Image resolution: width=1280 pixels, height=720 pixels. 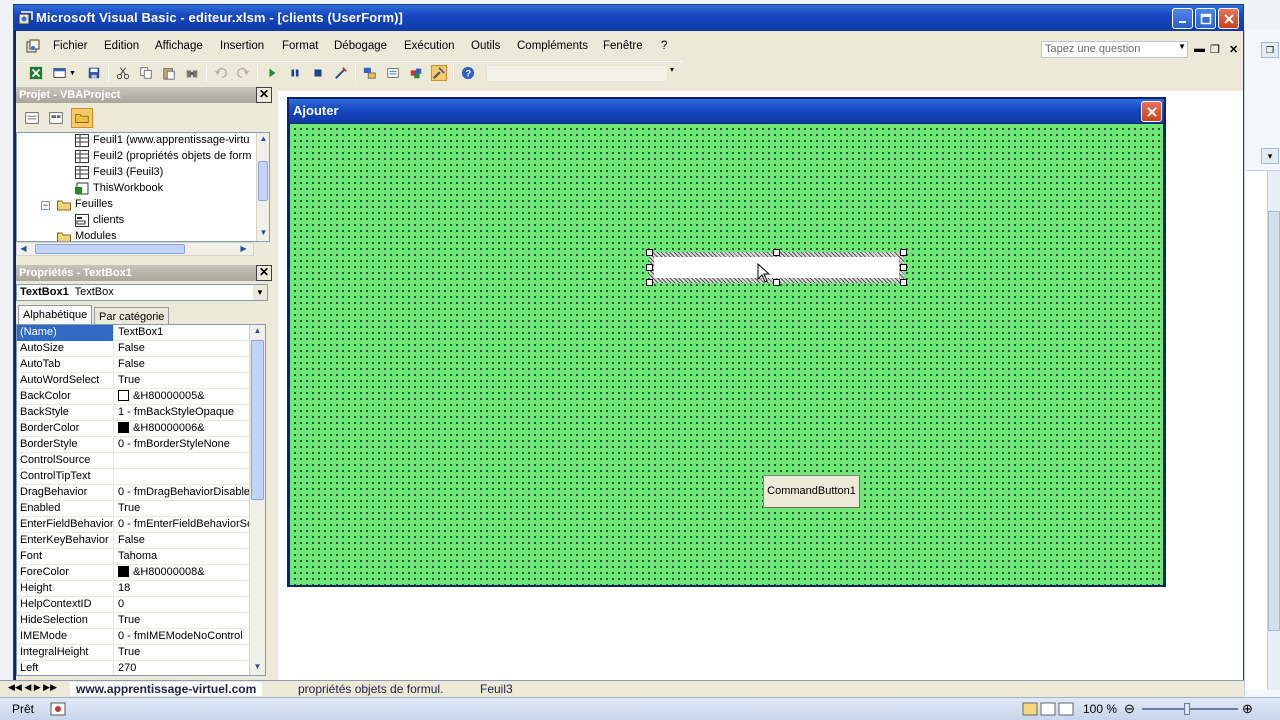 What do you see at coordinates (182, 605) in the screenshot?
I see `property-value: 0` at bounding box center [182, 605].